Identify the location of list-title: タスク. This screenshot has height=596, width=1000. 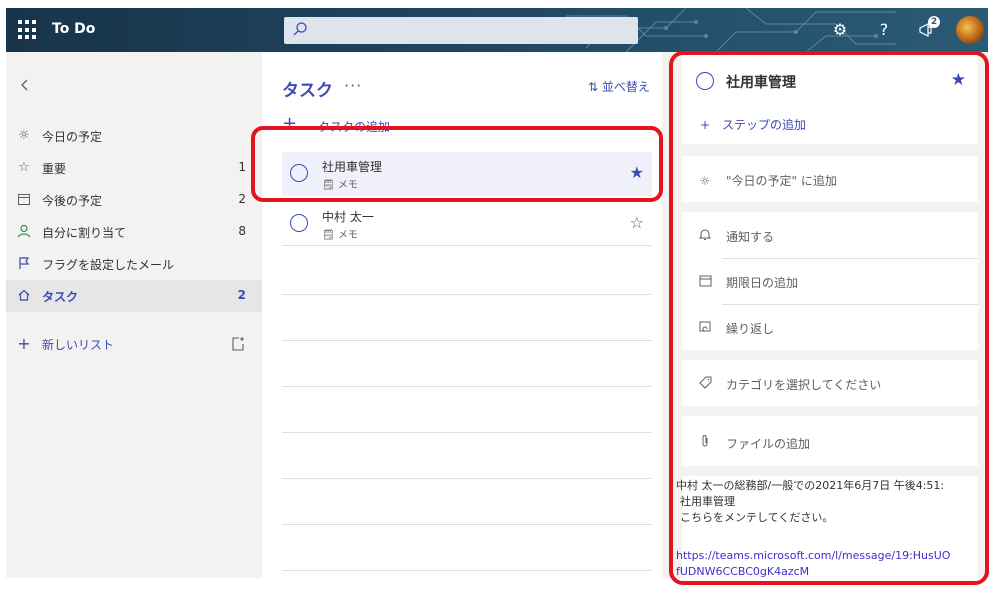
(307, 91).